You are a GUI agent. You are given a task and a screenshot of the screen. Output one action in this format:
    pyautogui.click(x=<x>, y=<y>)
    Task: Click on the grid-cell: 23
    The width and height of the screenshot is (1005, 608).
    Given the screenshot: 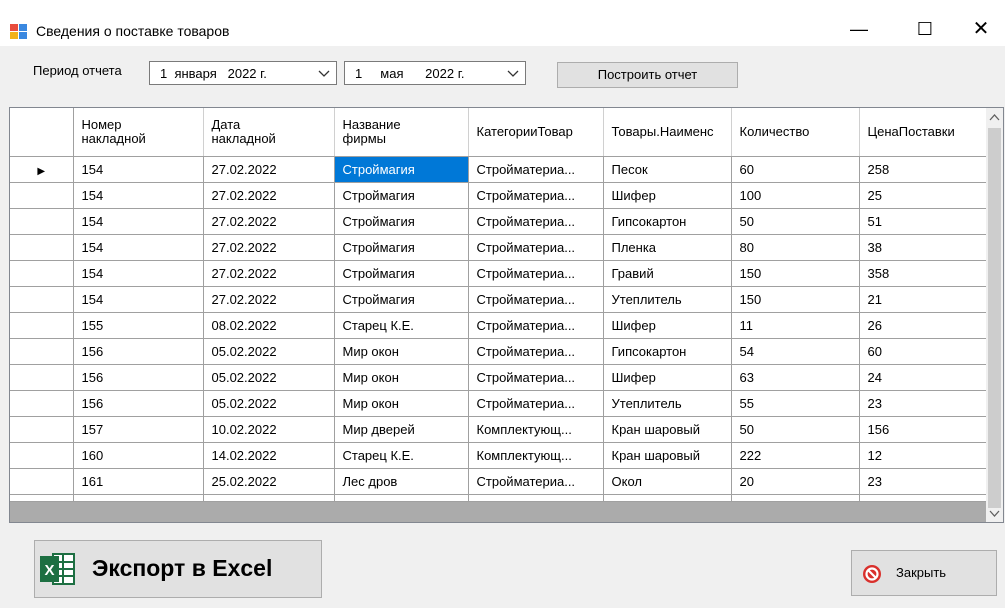 What is the action you would take?
    pyautogui.click(x=923, y=403)
    